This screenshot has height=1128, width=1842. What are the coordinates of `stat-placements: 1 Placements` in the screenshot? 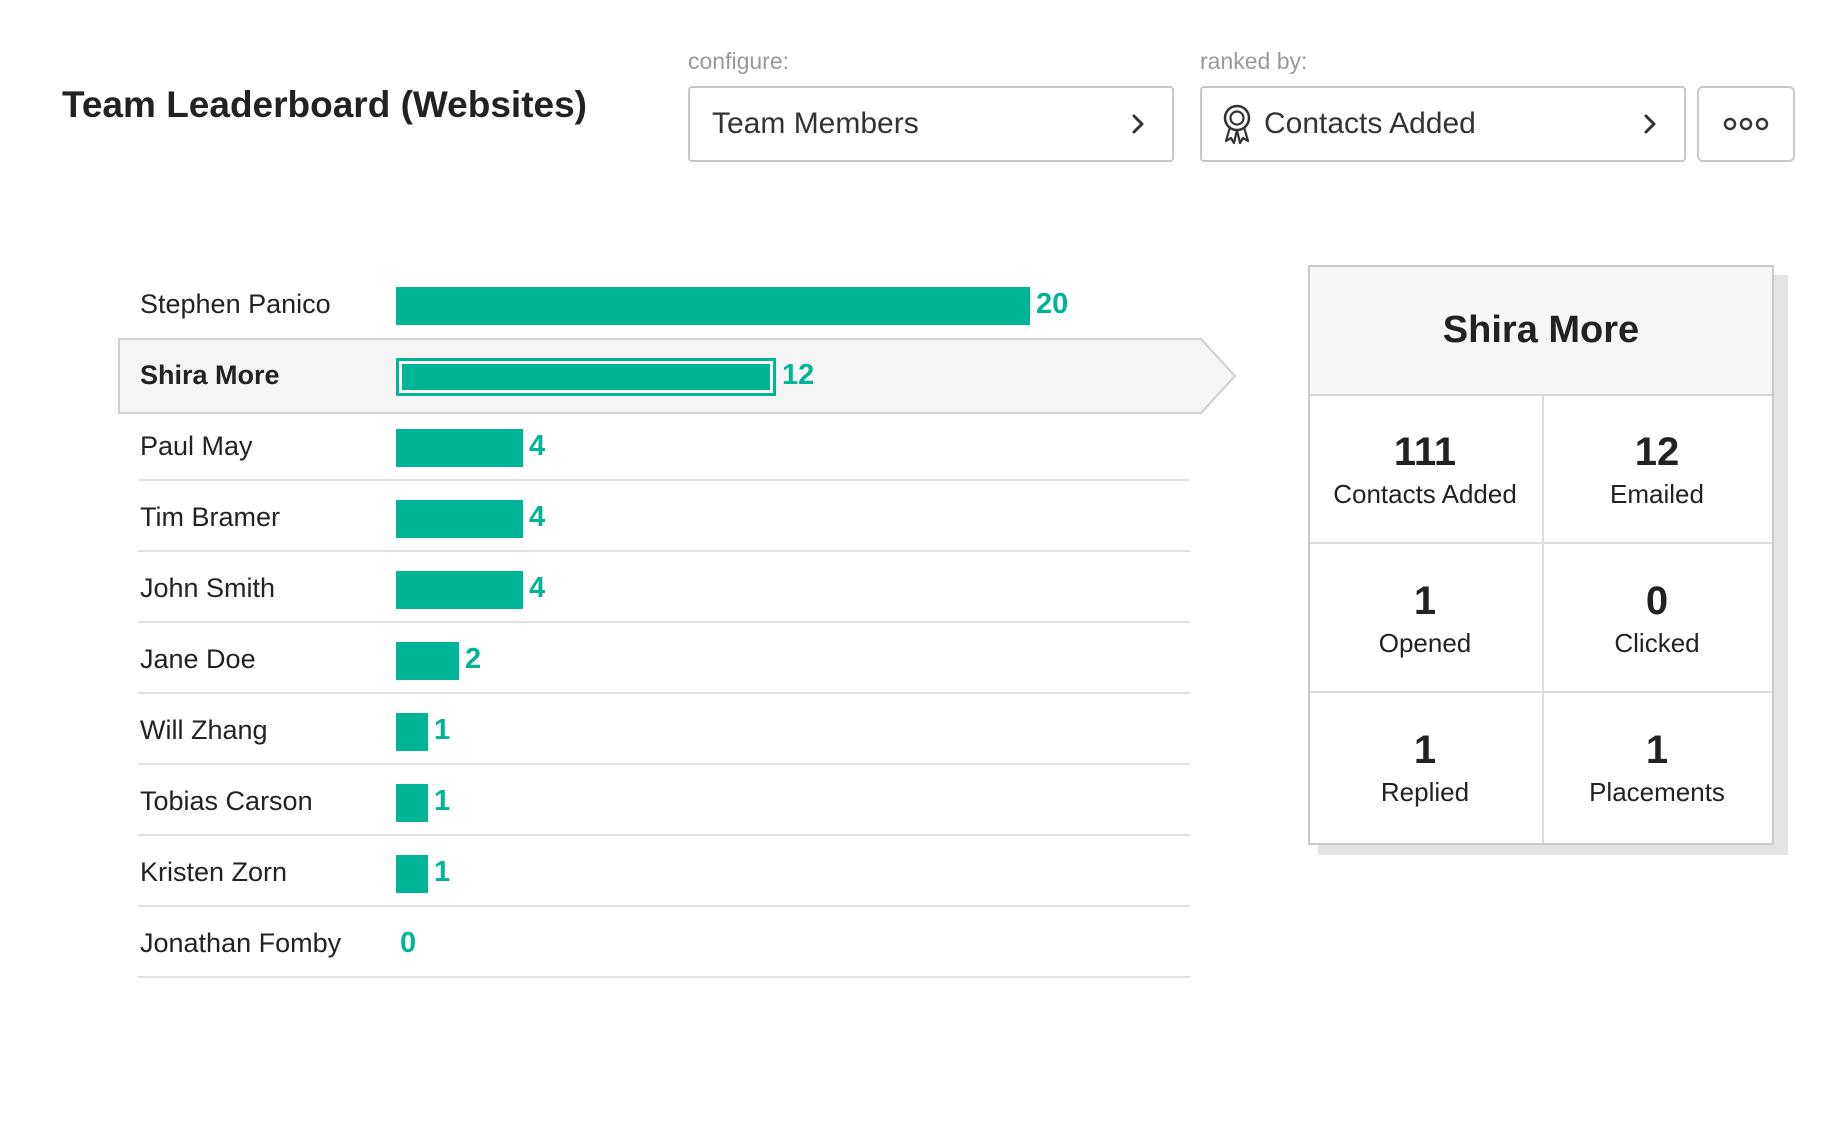 It's located at (1657, 766).